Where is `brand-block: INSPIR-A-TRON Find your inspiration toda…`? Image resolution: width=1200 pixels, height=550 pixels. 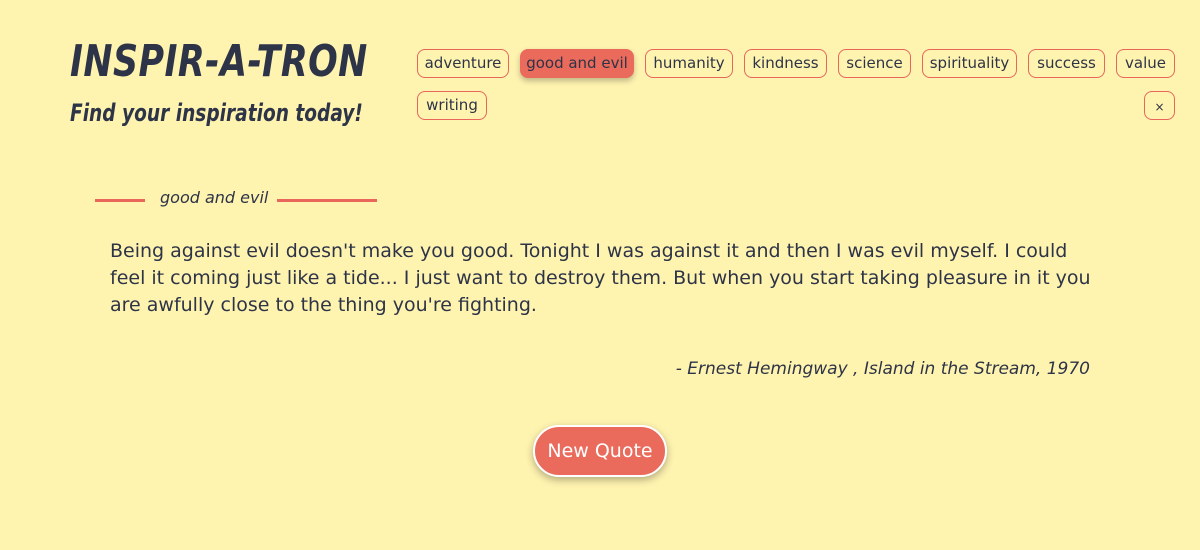
brand-block: INSPIR-A-TRON Find your inspiration toda… is located at coordinates (240, 82).